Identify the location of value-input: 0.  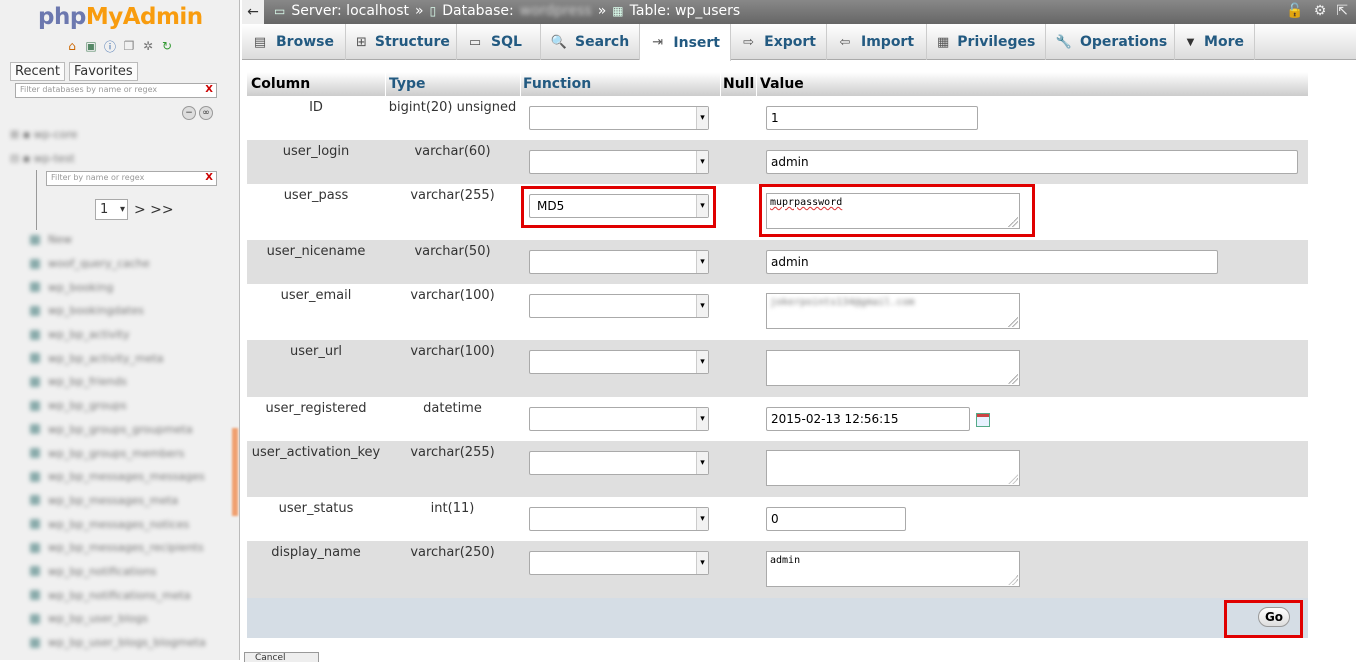
(836, 519).